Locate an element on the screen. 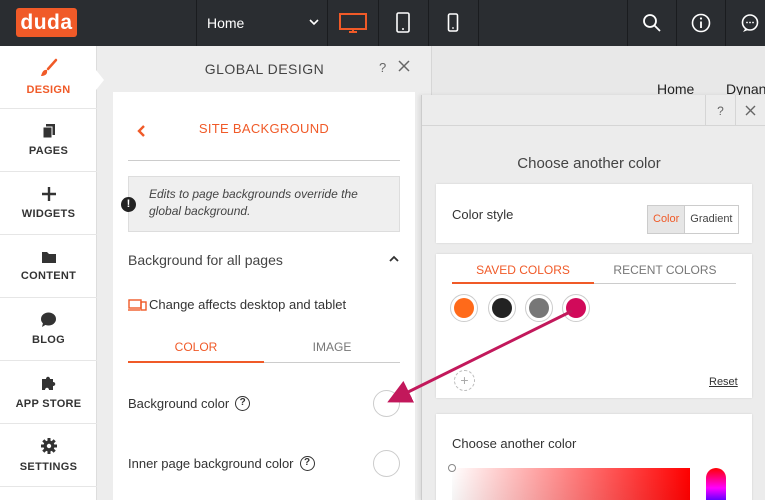  tablet-icon is located at coordinates (403, 22).